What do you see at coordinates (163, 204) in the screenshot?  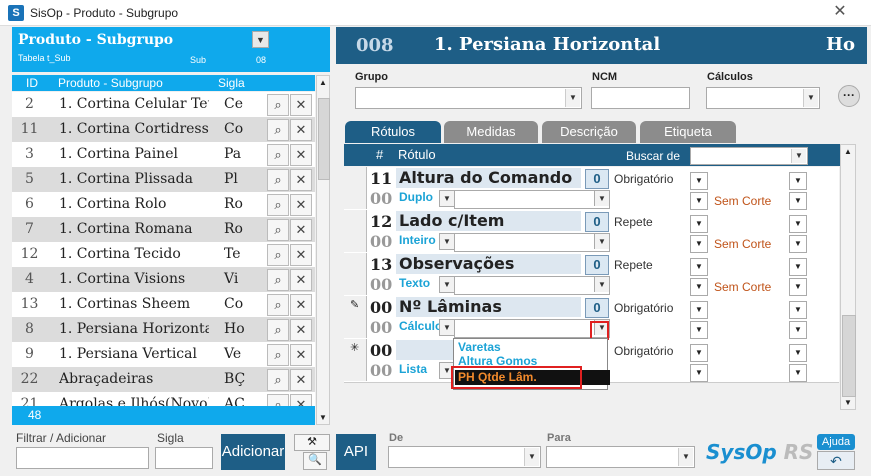 I see `table-row: 6 1. Cortina Rolo Ro ⌕ ✕` at bounding box center [163, 204].